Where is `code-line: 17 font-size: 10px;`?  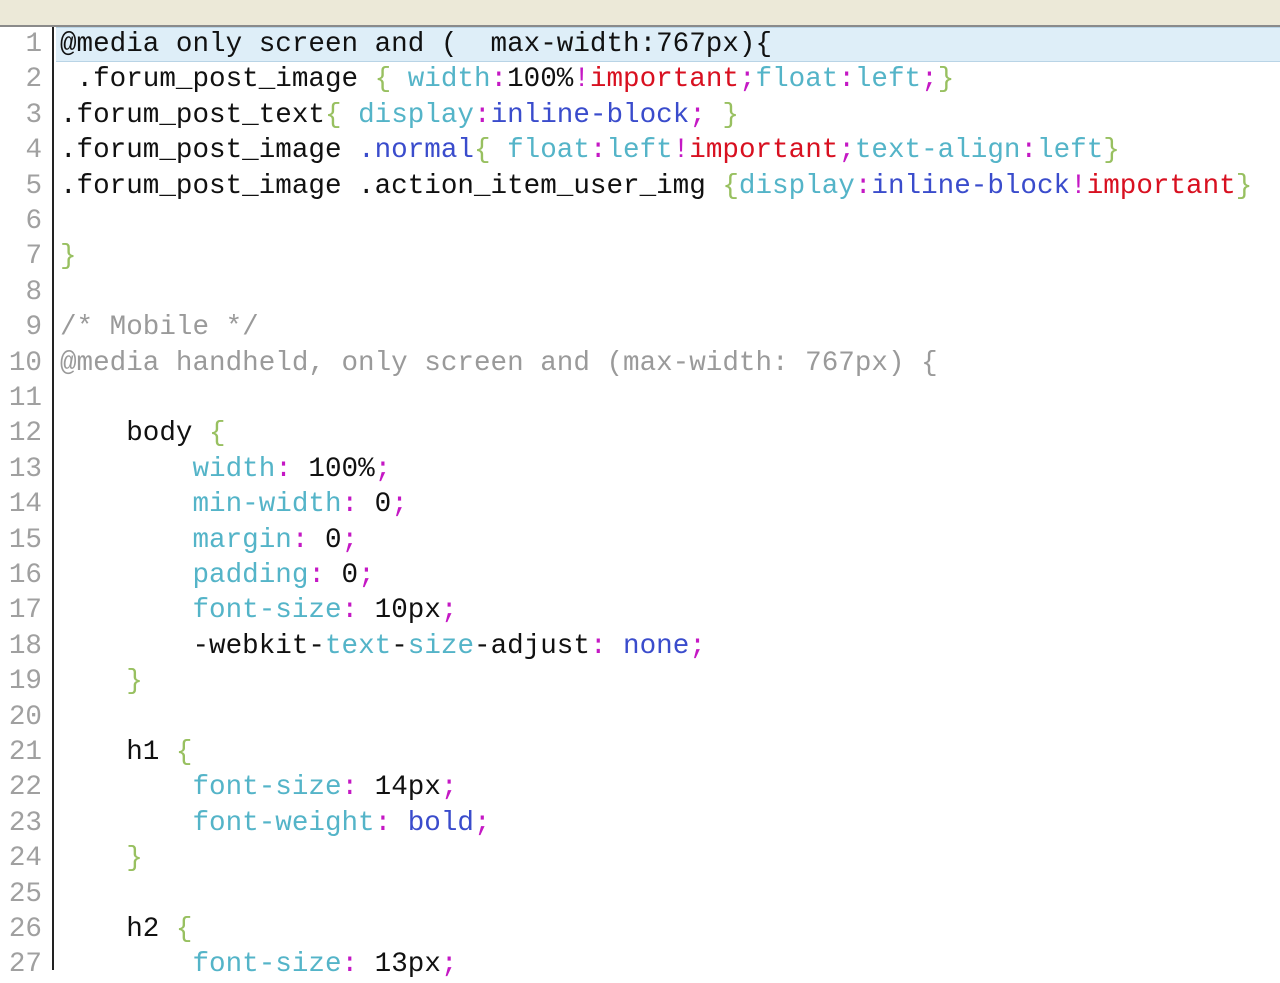
code-line: 17 font-size: 10px; is located at coordinates (640, 610).